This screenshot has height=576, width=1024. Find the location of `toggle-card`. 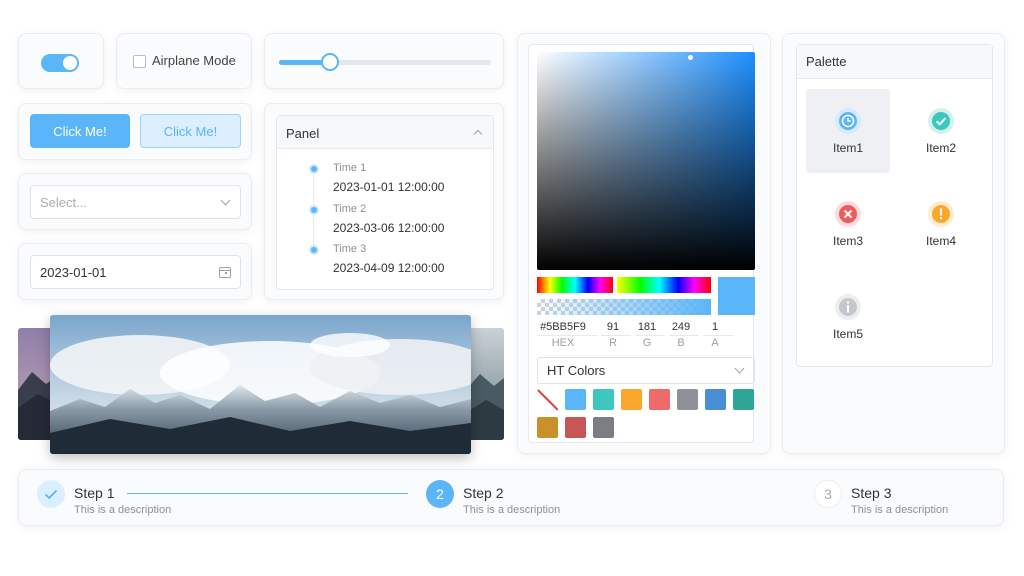

toggle-card is located at coordinates (61, 61).